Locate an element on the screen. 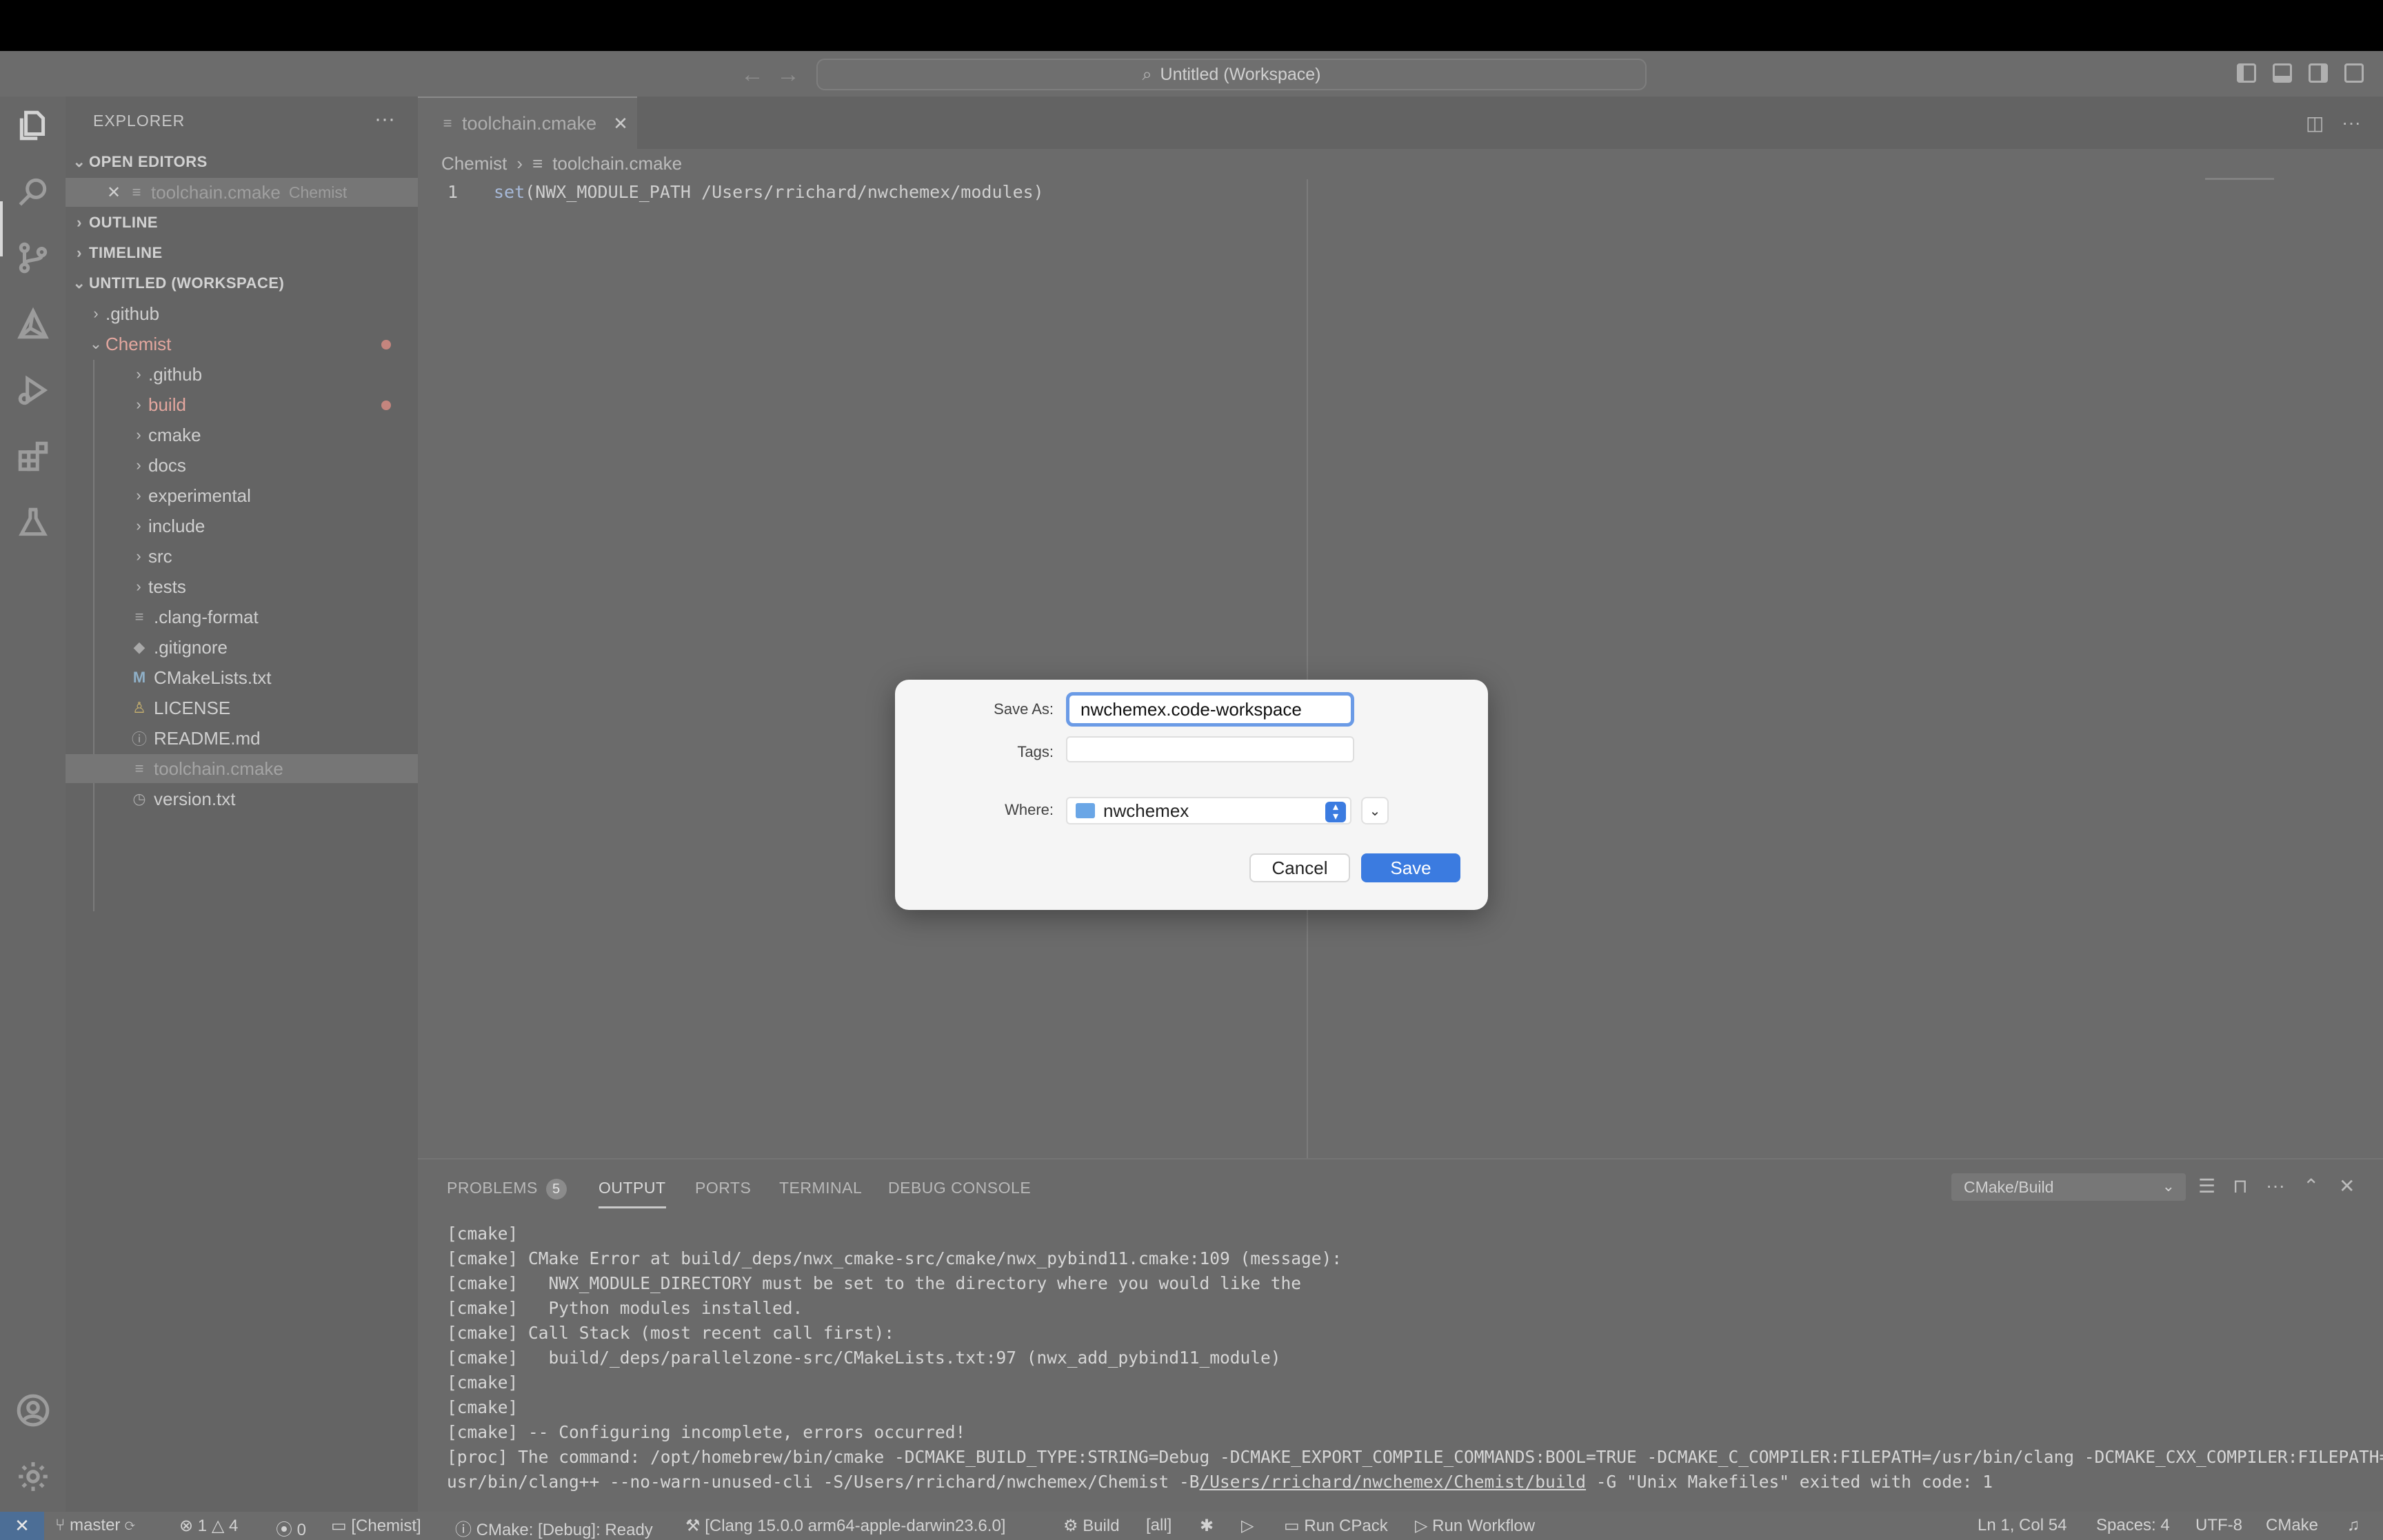  tree-item-github-root: › .github is located at coordinates (242, 314).